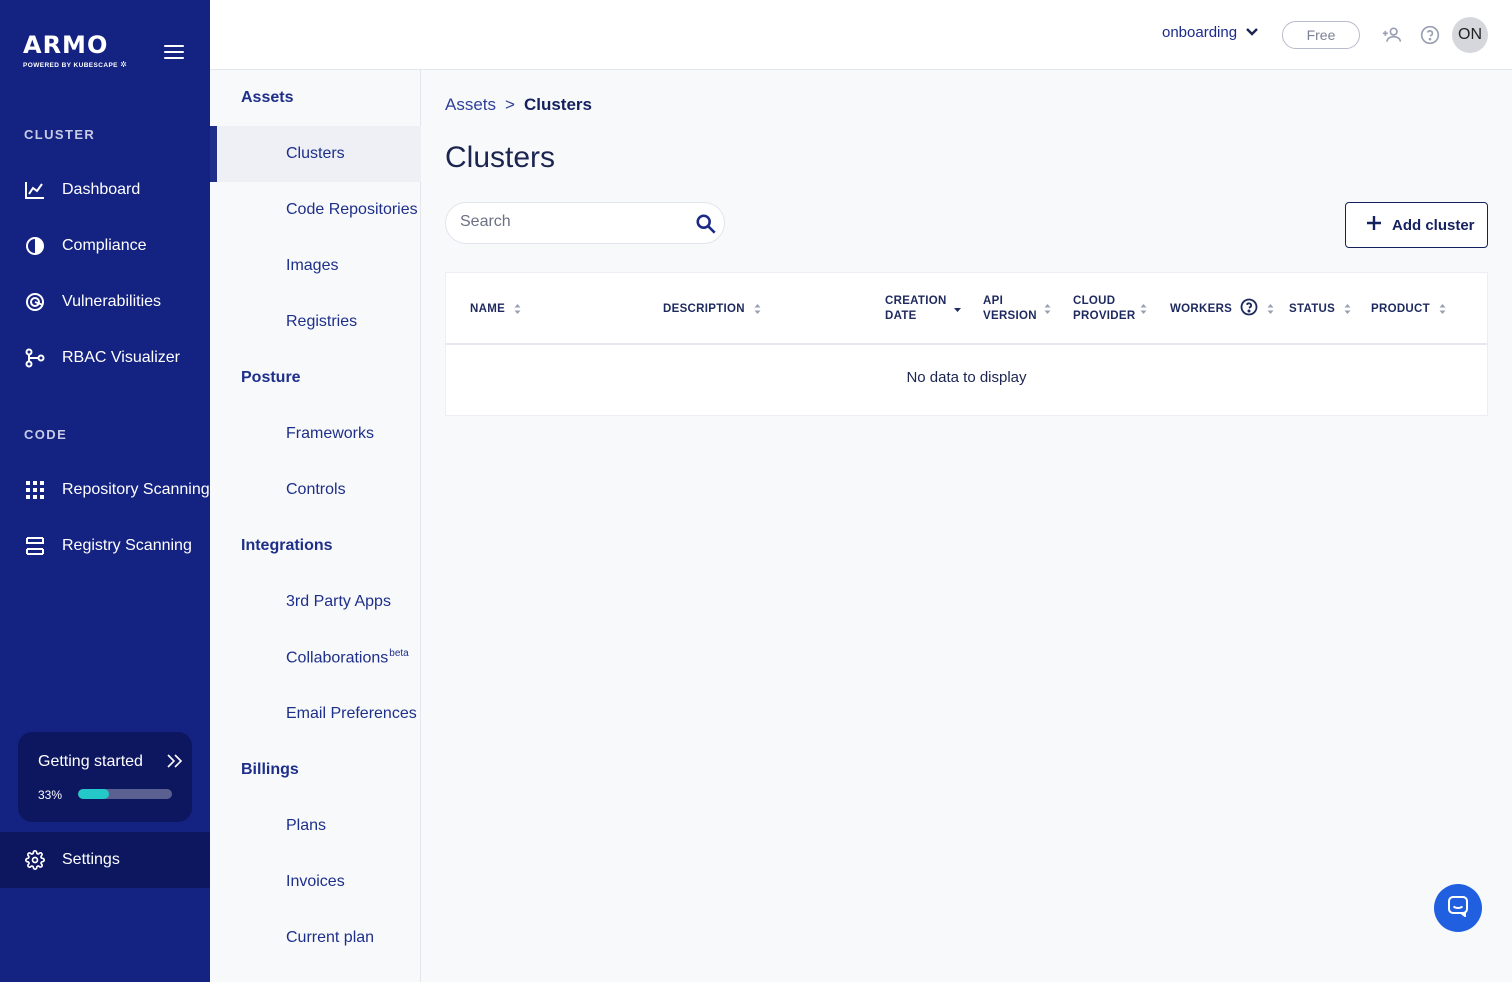  Describe the element at coordinates (704, 308) in the screenshot. I see `column-label: DESCRIPTION` at that location.